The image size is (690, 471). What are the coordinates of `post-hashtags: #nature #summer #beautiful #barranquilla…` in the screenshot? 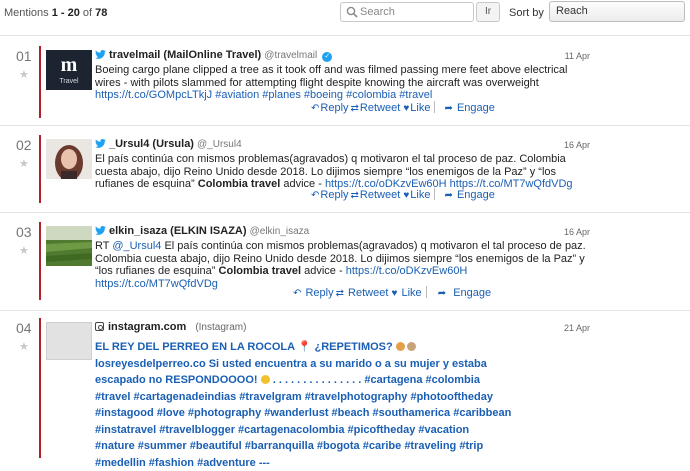 It's located at (342, 446).